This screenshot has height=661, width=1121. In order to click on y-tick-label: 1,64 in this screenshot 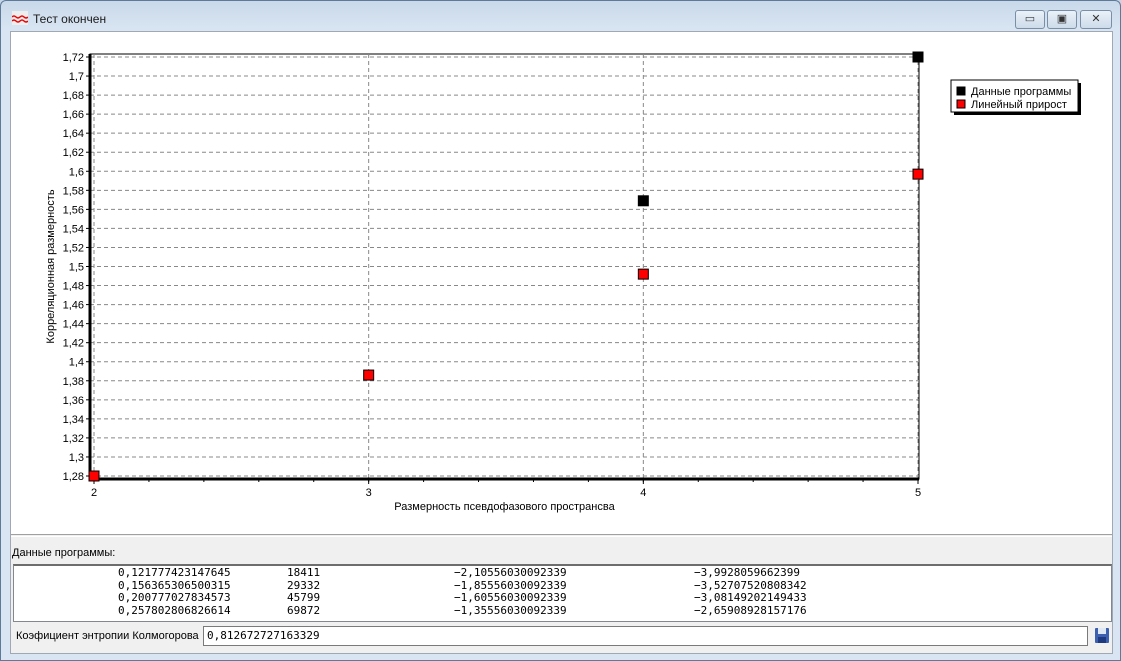, I will do `click(73, 134)`.